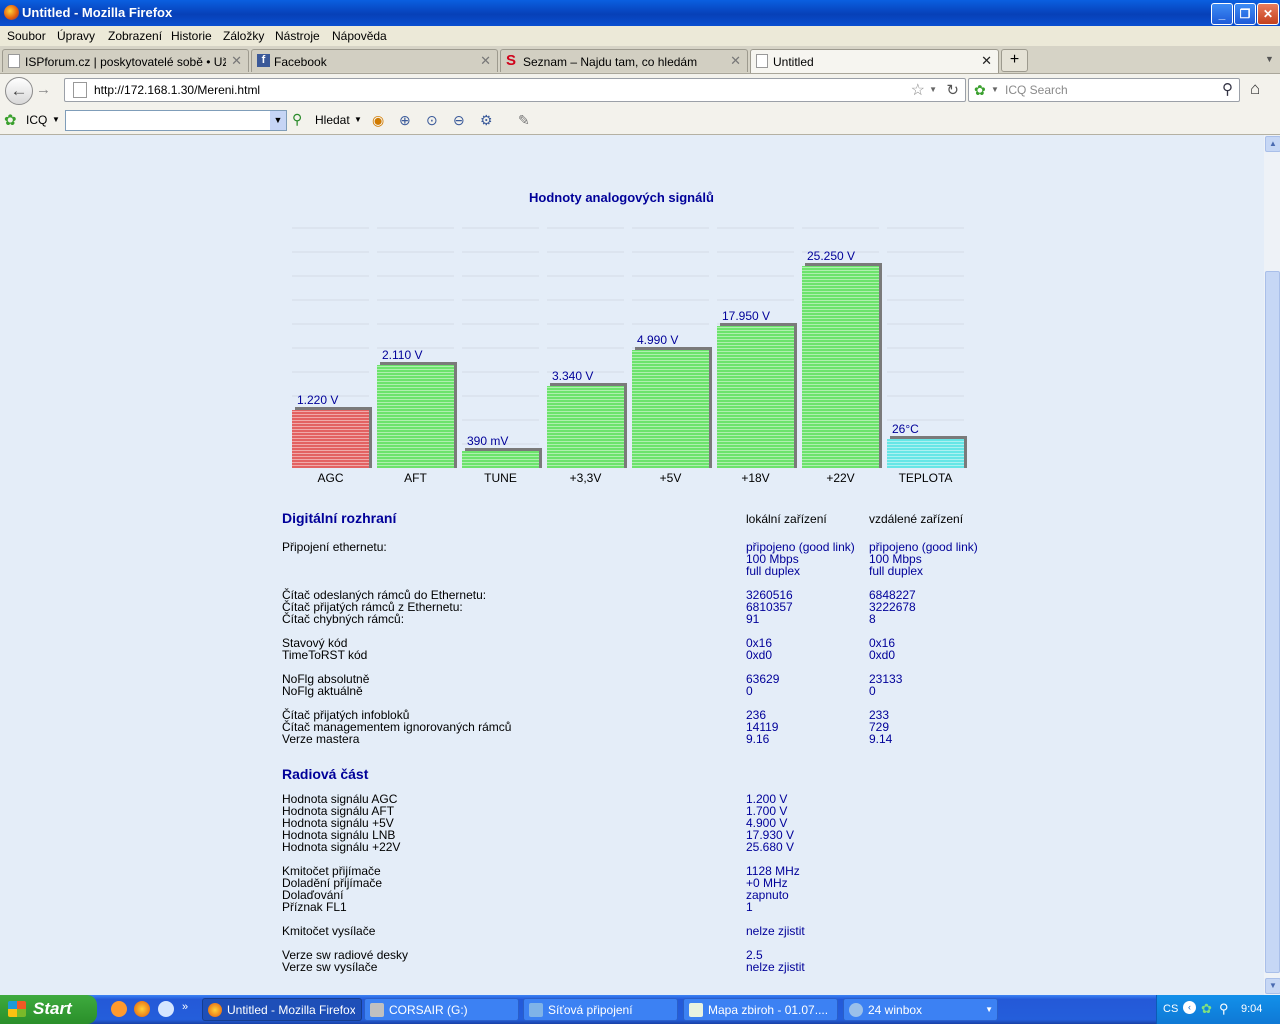 The height and width of the screenshot is (1024, 1280). What do you see at coordinates (918, 90) in the screenshot?
I see `bookmark-star-icon: ☆` at bounding box center [918, 90].